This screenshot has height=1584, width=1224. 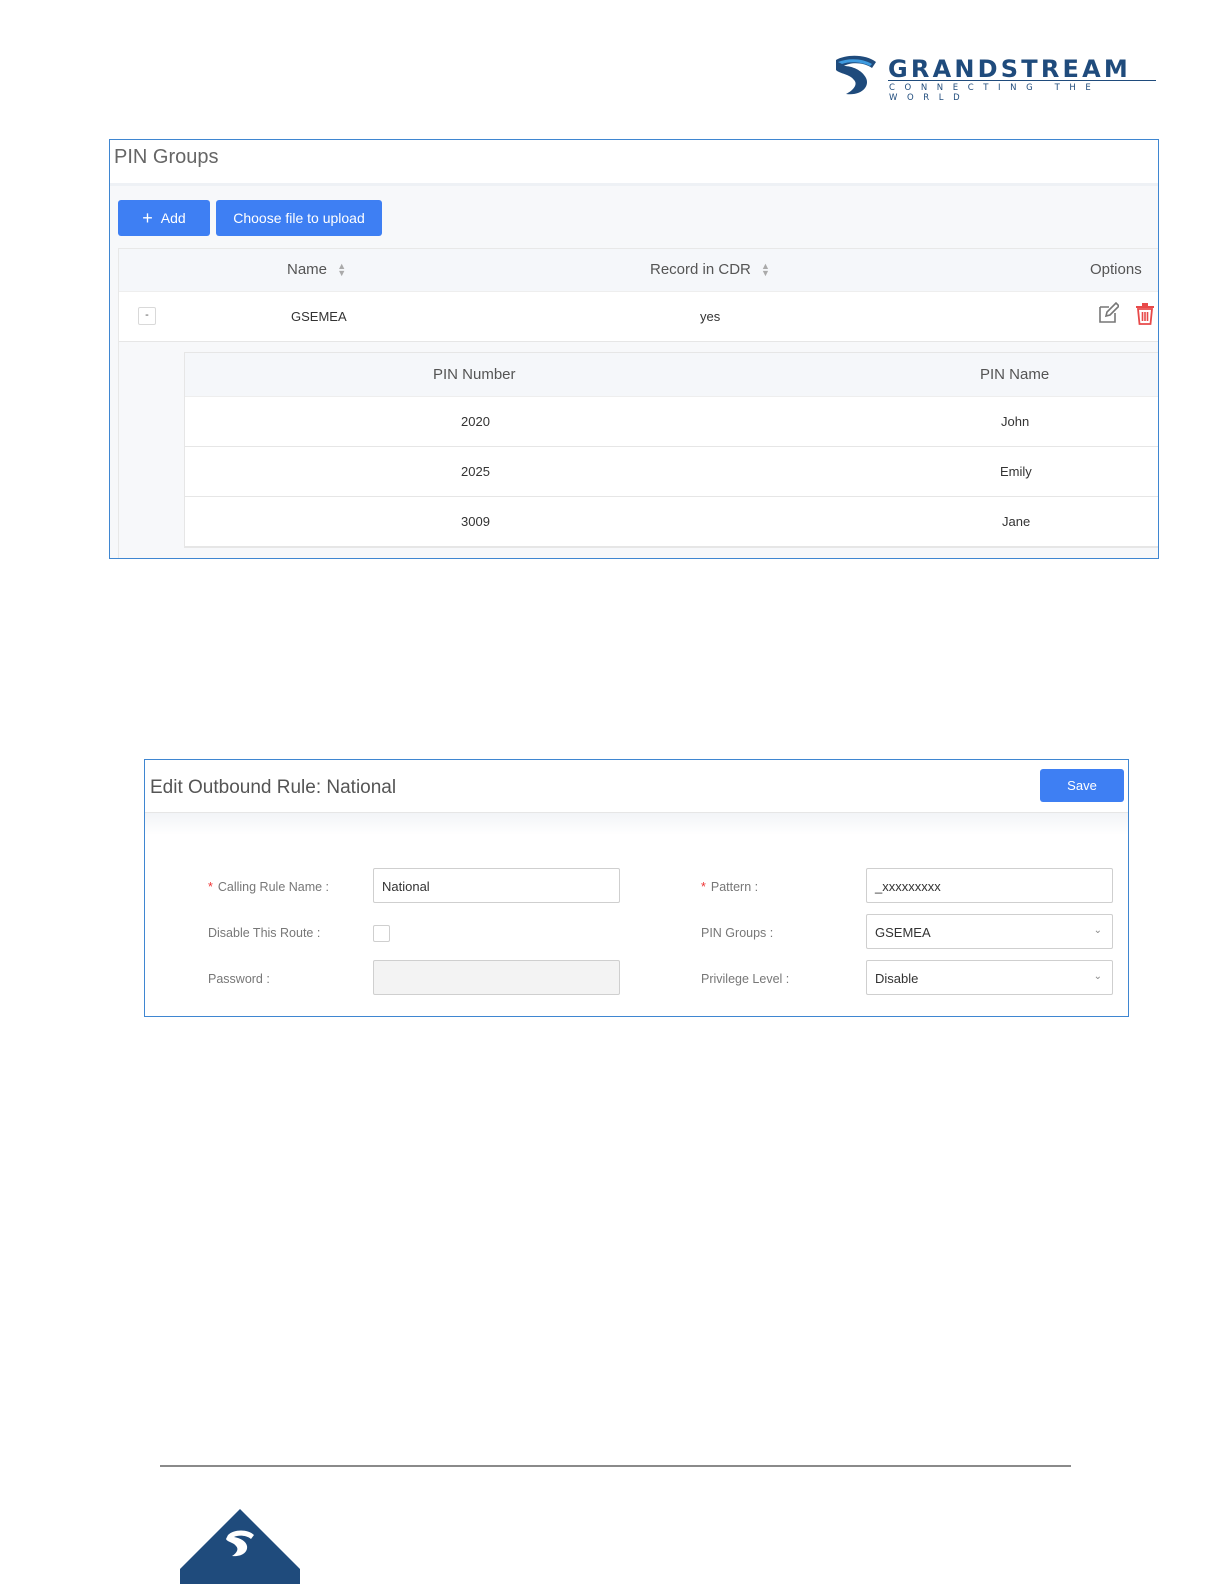 What do you see at coordinates (615, 1466) in the screenshot?
I see `footer-divider` at bounding box center [615, 1466].